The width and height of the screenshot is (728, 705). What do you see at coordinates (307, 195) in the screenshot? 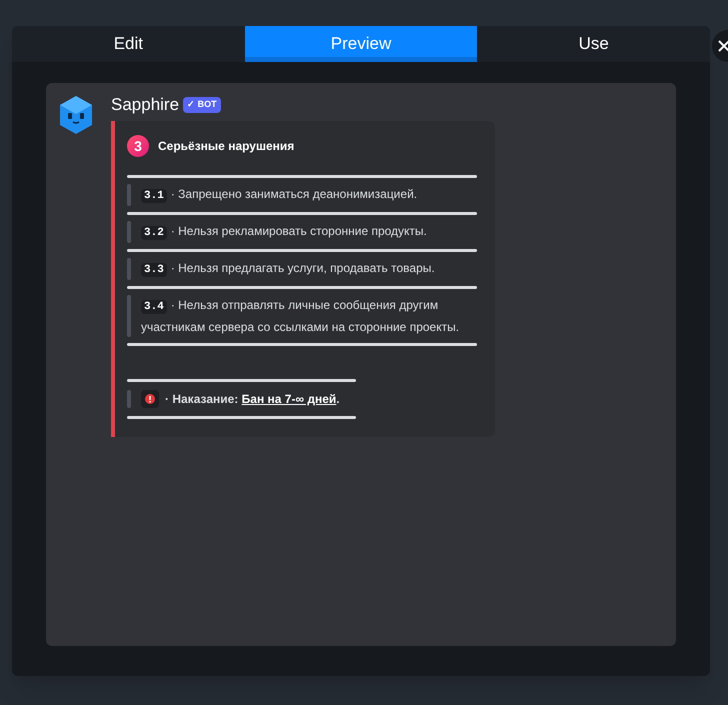
I see `rule-text: 3.1 · Запрещено заниматься деанонимизацией.` at bounding box center [307, 195].